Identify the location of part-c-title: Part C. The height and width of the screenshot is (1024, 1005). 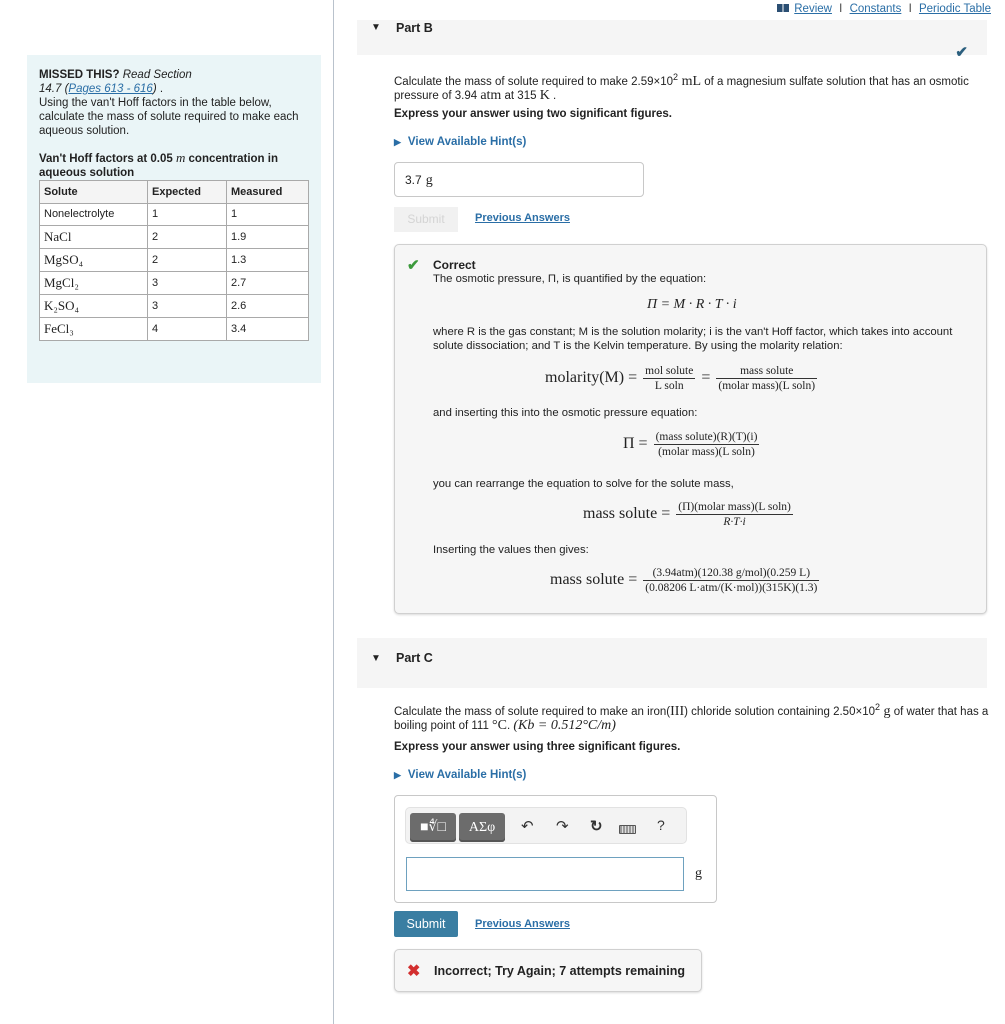
(414, 658).